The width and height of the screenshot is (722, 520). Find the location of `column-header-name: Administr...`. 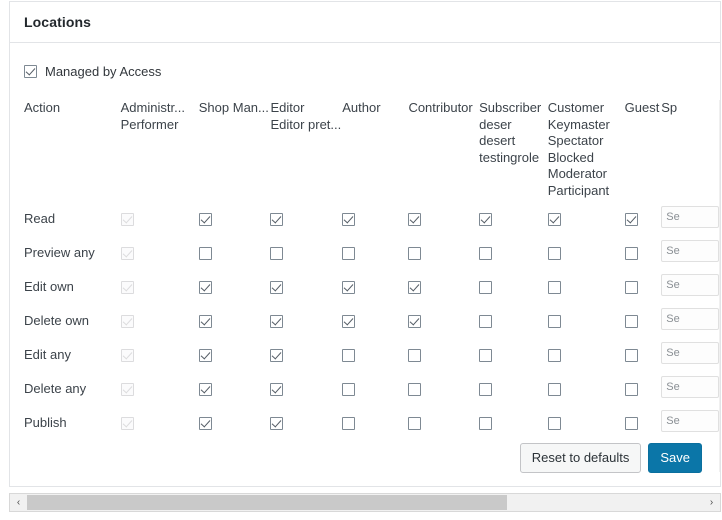

column-header-name: Administr... is located at coordinates (152, 107).